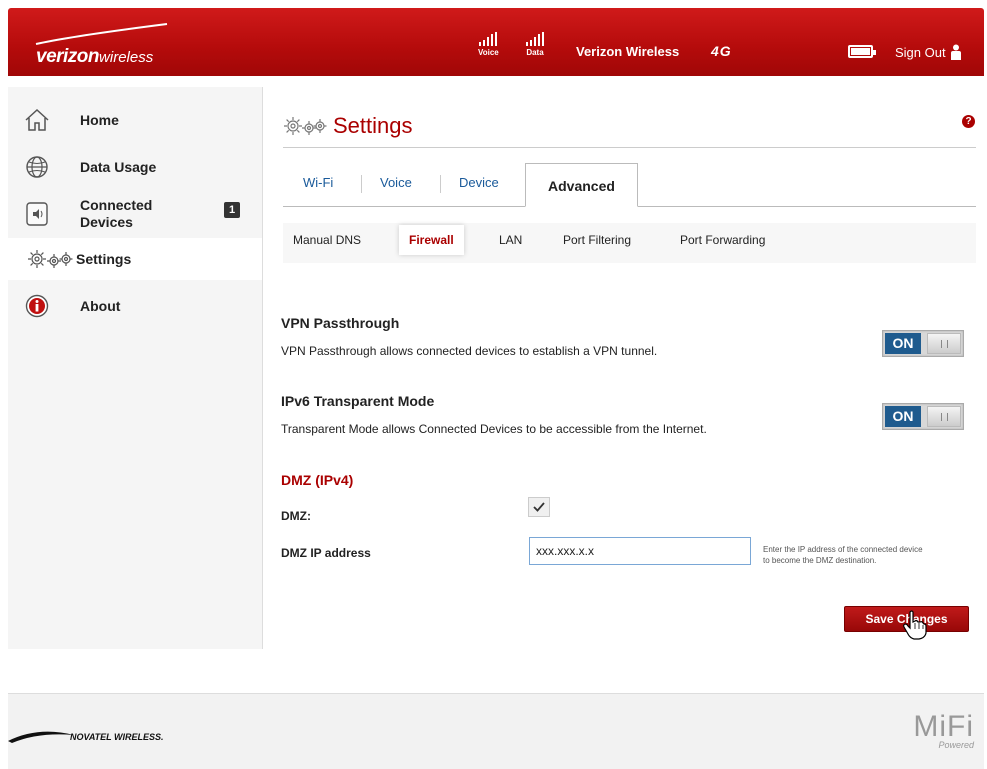 This screenshot has width=987, height=769. I want to click on settings-gears-icon, so click(305, 126).